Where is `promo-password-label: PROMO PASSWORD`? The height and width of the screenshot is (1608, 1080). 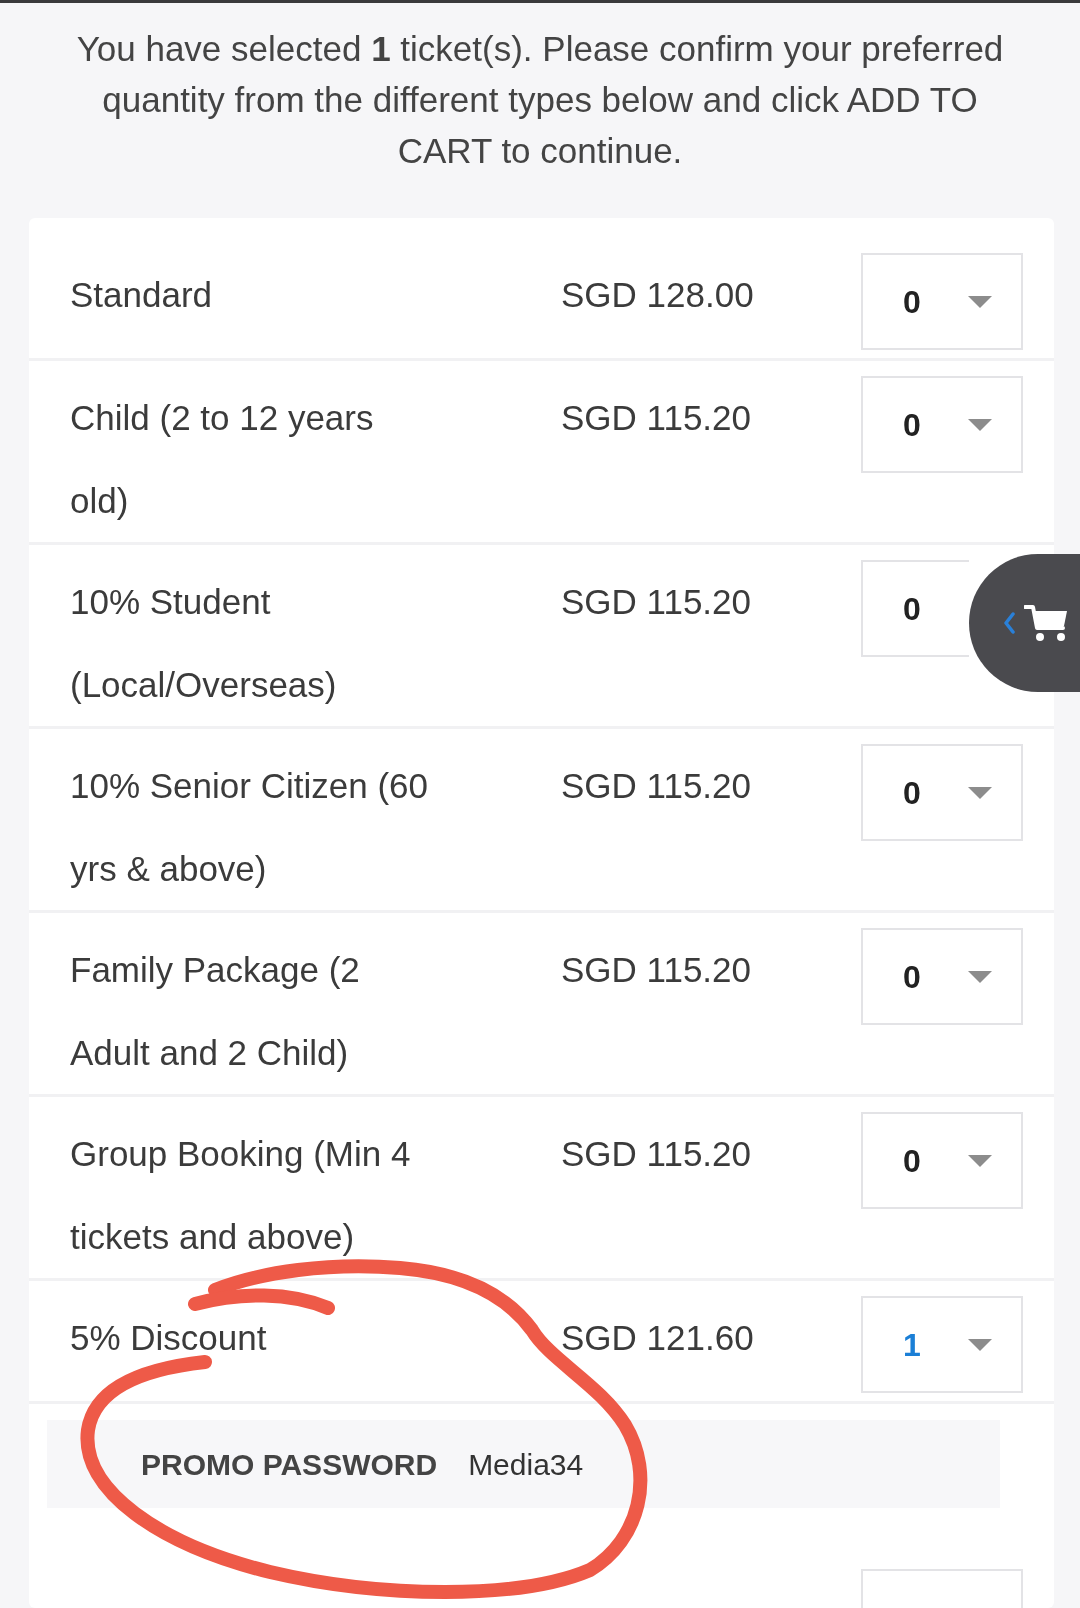 promo-password-label: PROMO PASSWORD is located at coordinates (289, 1464).